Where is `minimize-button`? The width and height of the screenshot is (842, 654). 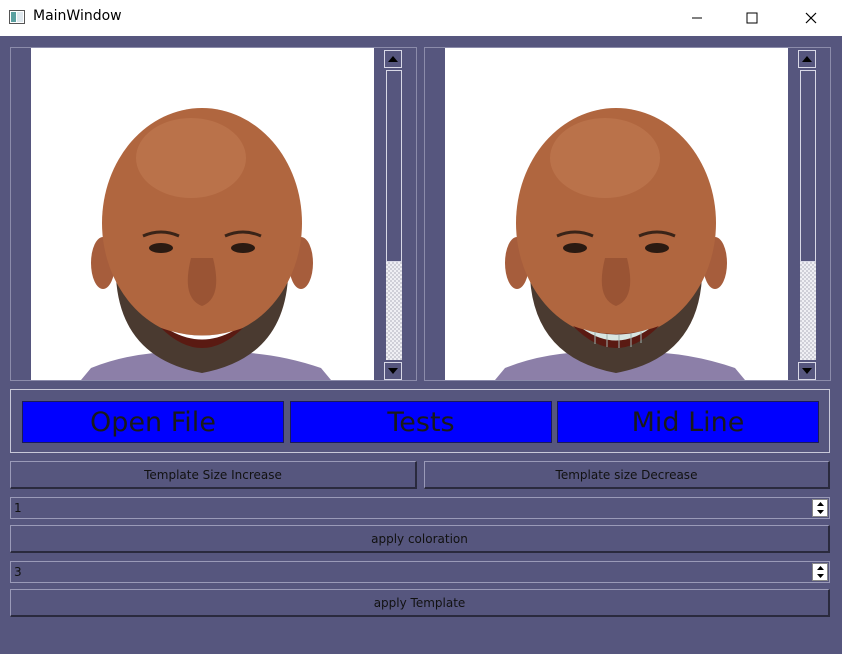
minimize-button is located at coordinates (697, 18).